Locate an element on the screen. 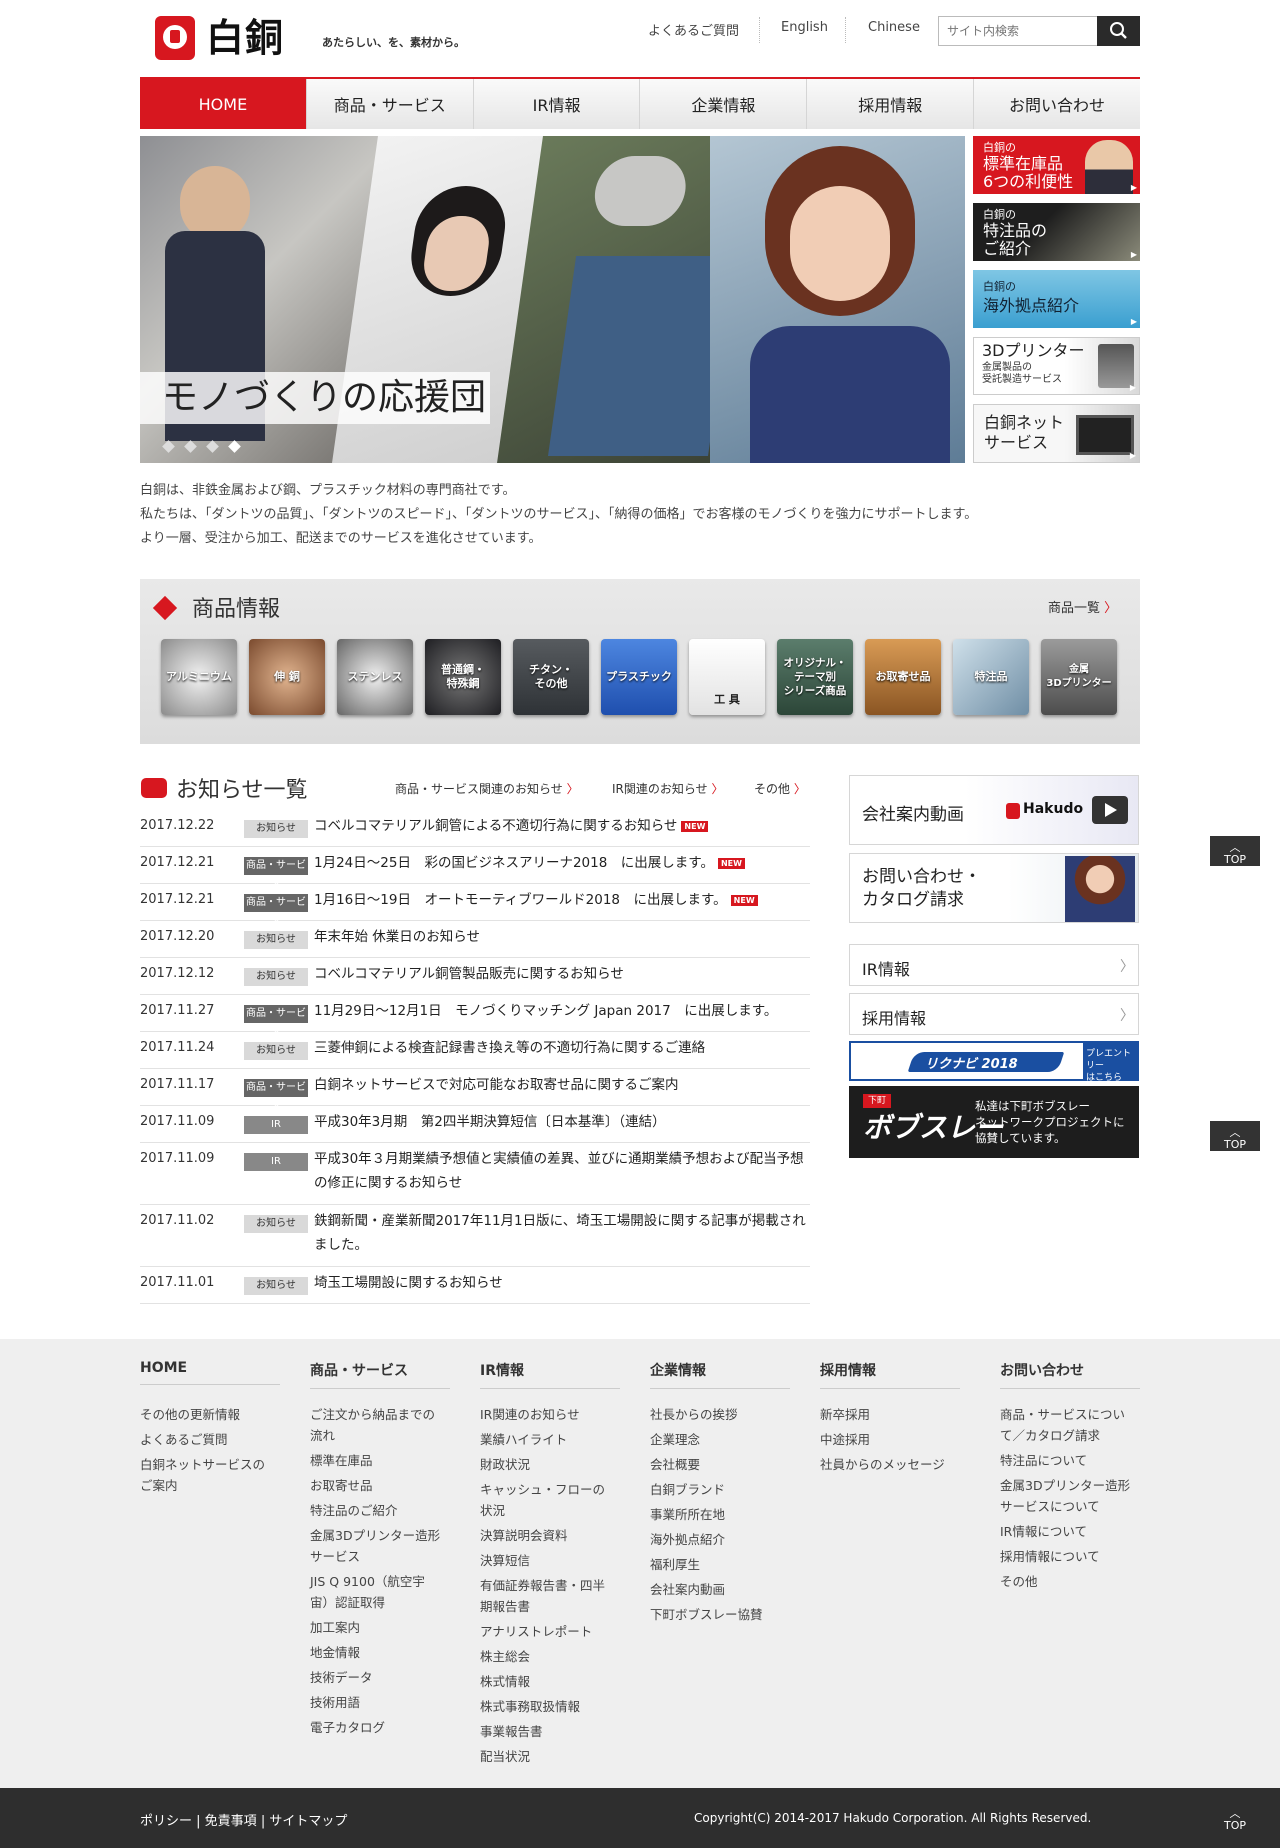 The image size is (1280, 1848). footer-link: JIS Q 9100（航空宇 宙）認証取得 is located at coordinates (380, 1592).